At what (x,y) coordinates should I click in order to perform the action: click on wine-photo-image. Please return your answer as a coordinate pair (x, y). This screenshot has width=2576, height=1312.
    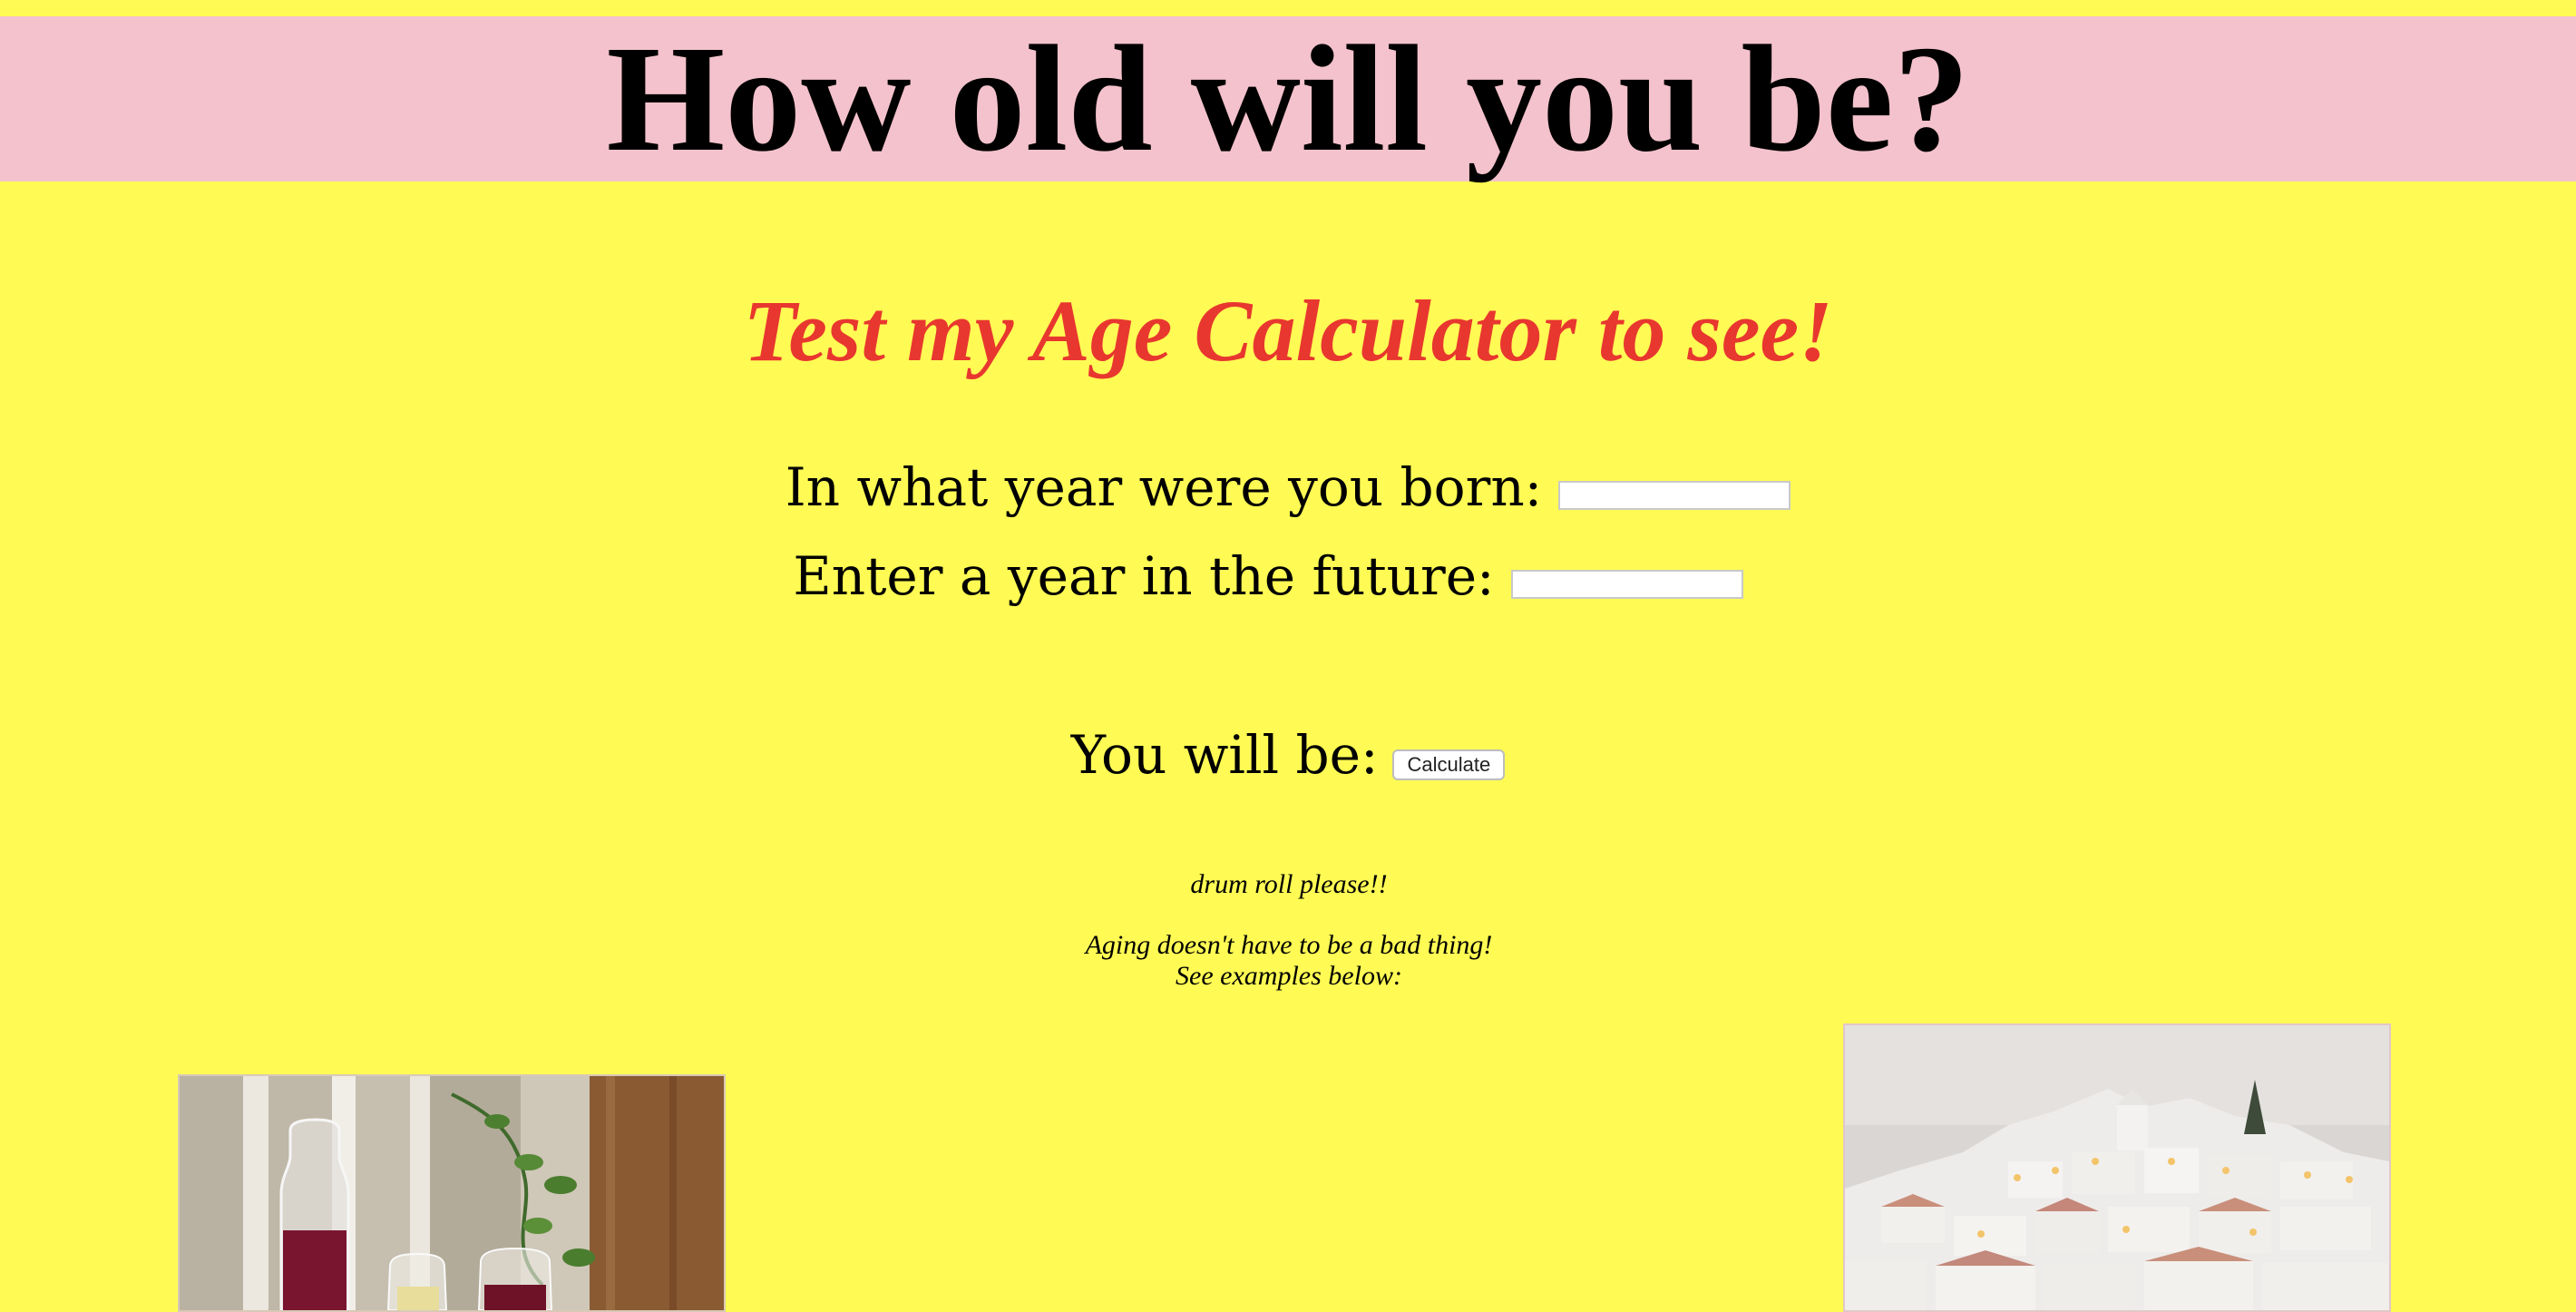
    Looking at the image, I should click on (452, 1193).